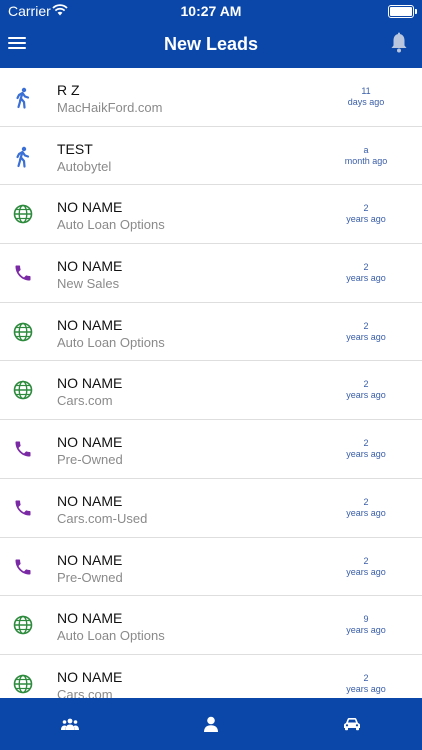  Describe the element at coordinates (211, 97) in the screenshot. I see `lead-row: R Z MacHaikFord.com 11 days ago` at that location.